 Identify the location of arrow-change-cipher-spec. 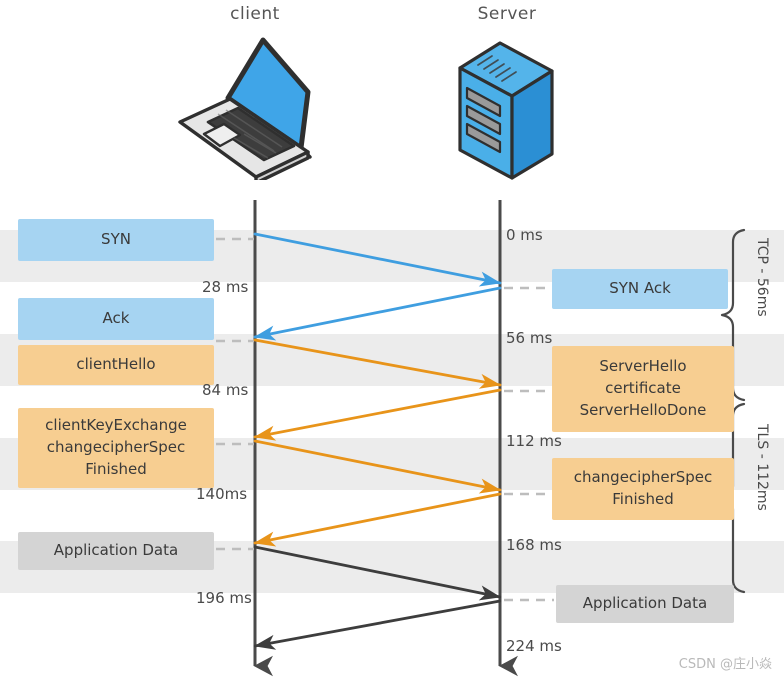
(377, 519).